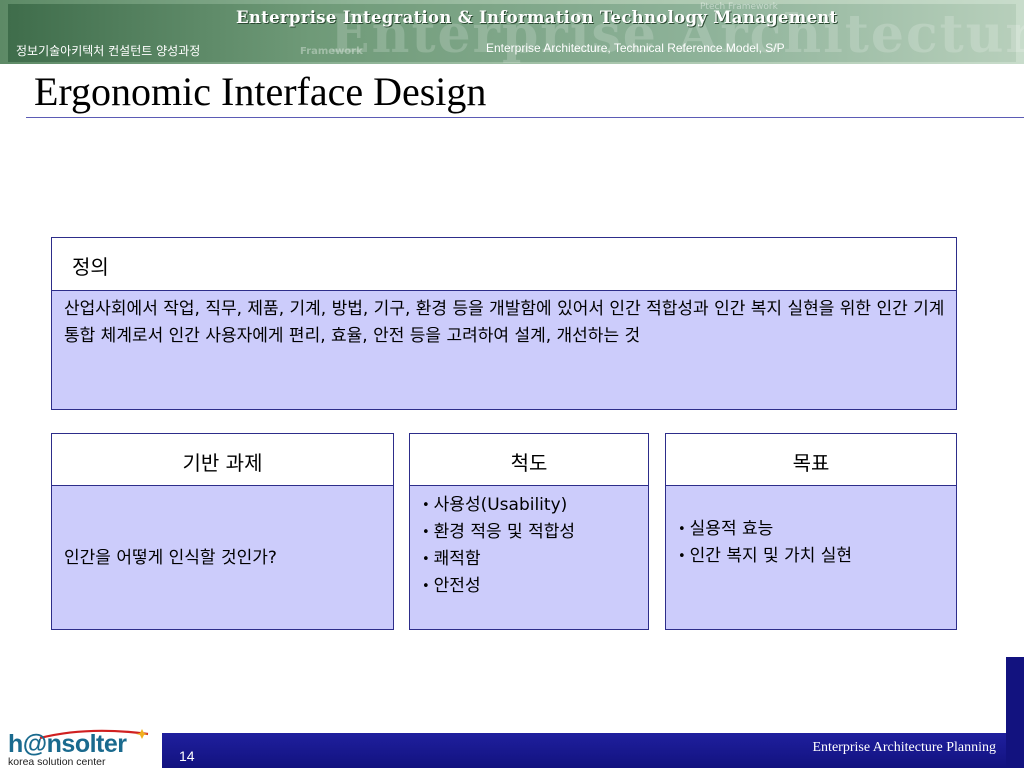 The height and width of the screenshot is (768, 1024). What do you see at coordinates (811, 463) in the screenshot?
I see `goal-label: 목표` at bounding box center [811, 463].